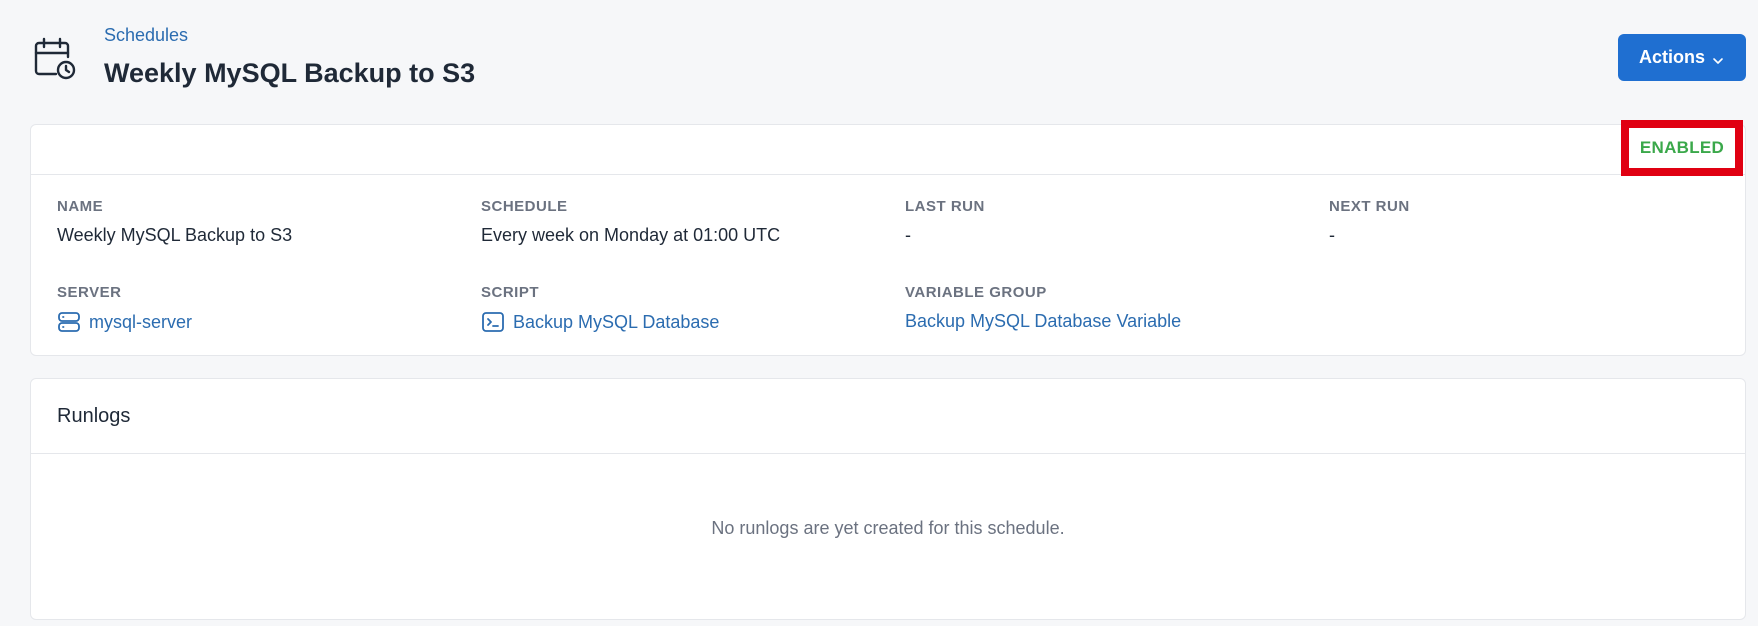  What do you see at coordinates (1043, 321) in the screenshot?
I see `variable-group-link: Backup MySQL Database Variable` at bounding box center [1043, 321].